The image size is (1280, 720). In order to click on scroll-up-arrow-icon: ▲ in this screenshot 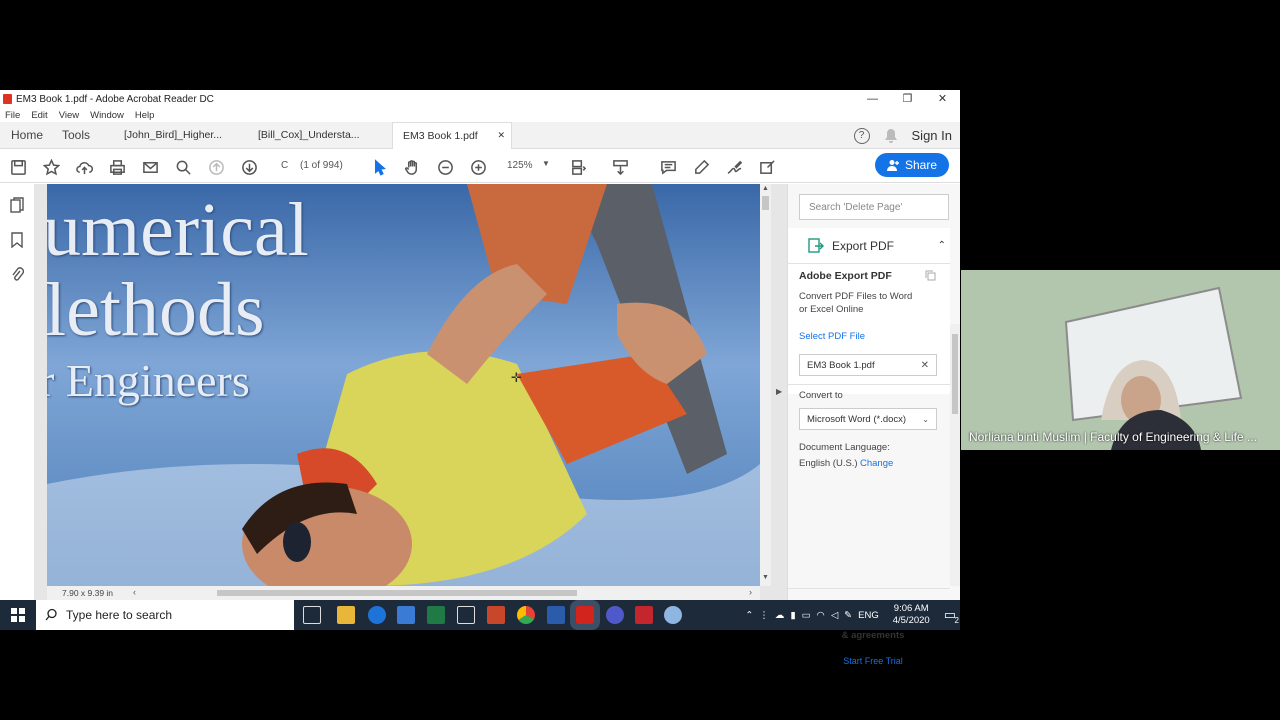, I will do `click(765, 188)`.